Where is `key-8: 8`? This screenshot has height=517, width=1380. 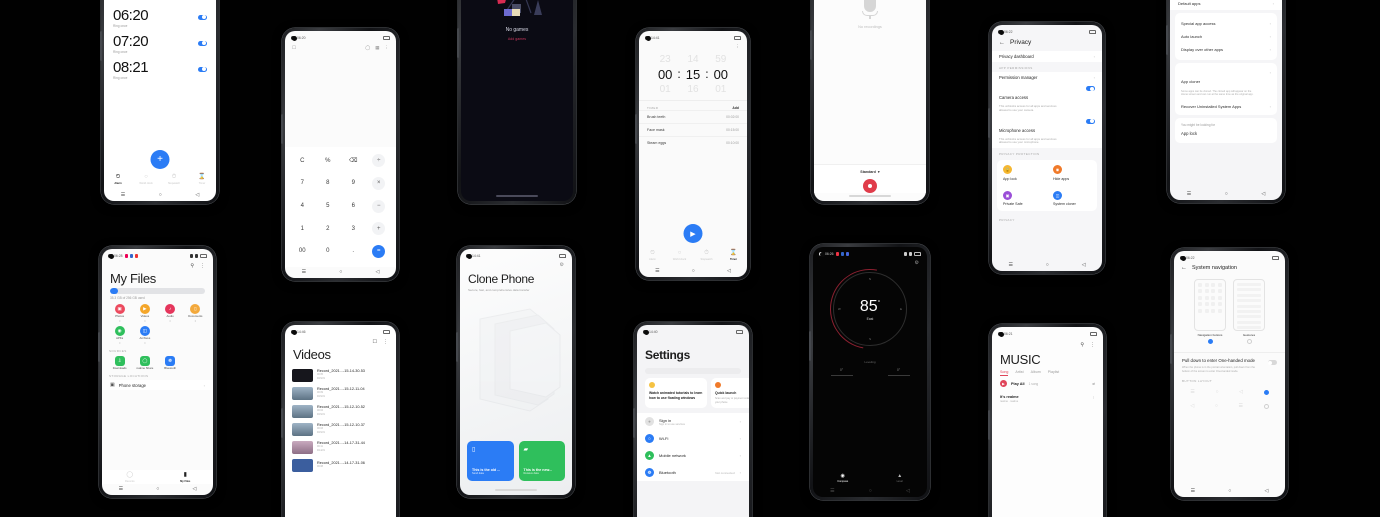 key-8: 8 is located at coordinates (328, 184).